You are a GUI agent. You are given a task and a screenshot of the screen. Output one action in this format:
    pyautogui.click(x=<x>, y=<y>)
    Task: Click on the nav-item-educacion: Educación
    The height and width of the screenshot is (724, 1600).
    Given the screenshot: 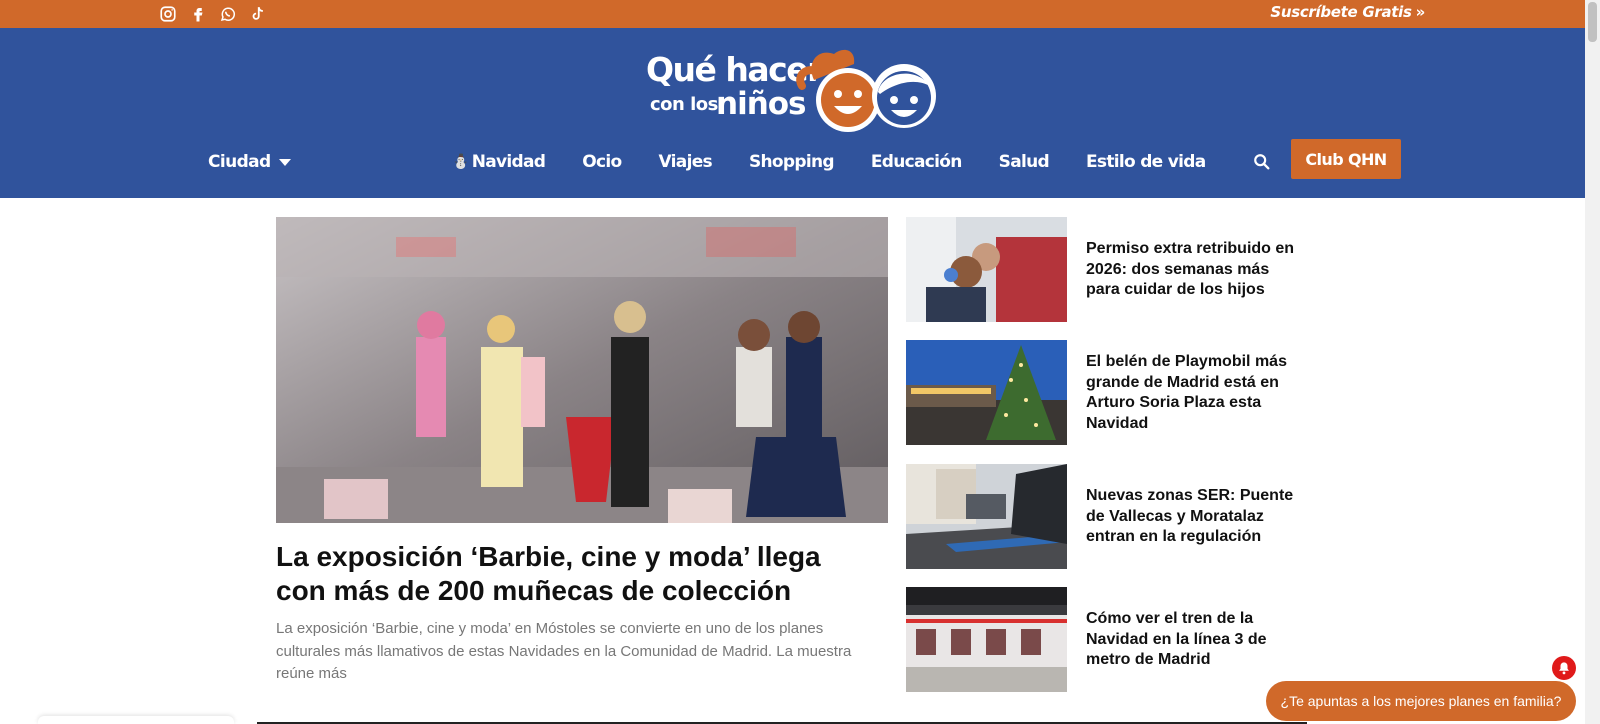 What is the action you would take?
    pyautogui.click(x=916, y=162)
    